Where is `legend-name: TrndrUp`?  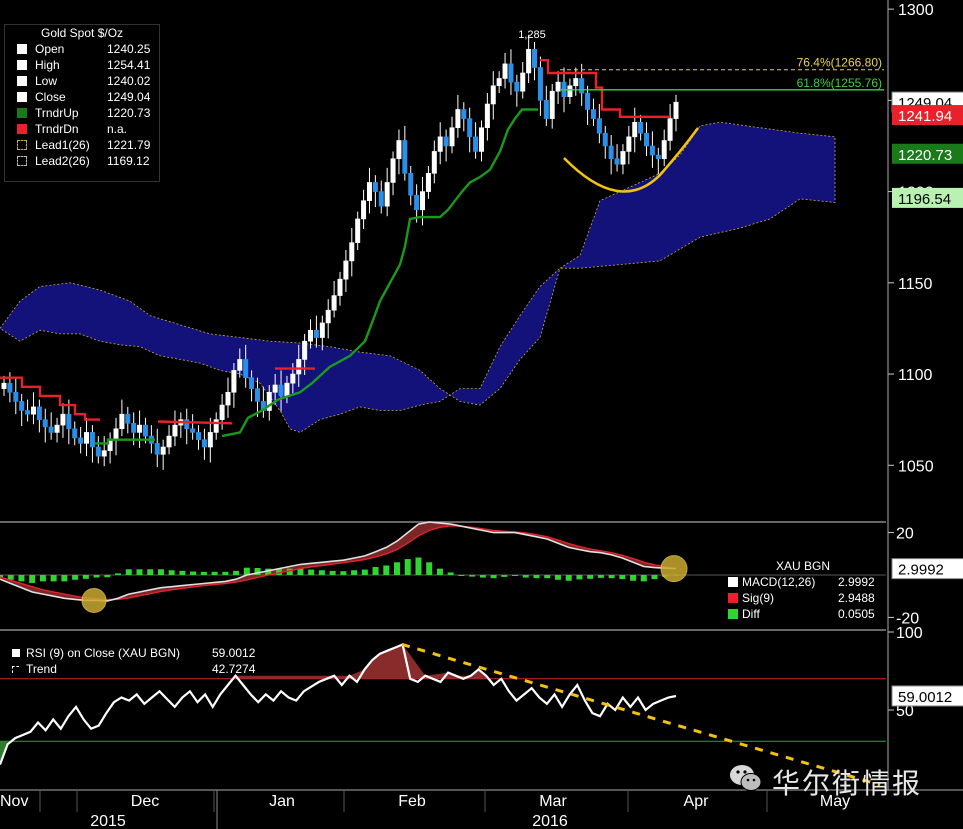
legend-name: TrndrUp is located at coordinates (57, 113).